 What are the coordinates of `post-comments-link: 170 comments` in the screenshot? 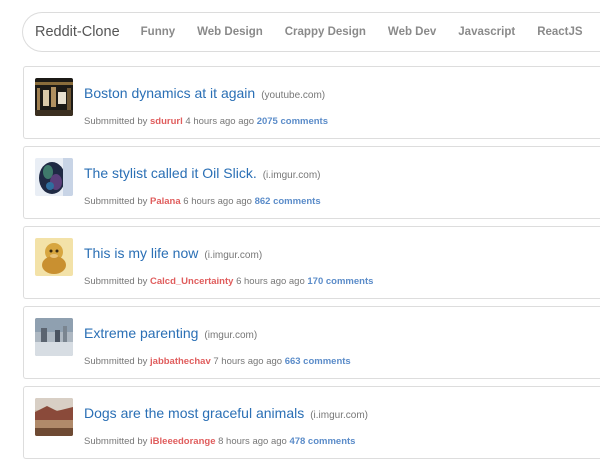 It's located at (340, 281).